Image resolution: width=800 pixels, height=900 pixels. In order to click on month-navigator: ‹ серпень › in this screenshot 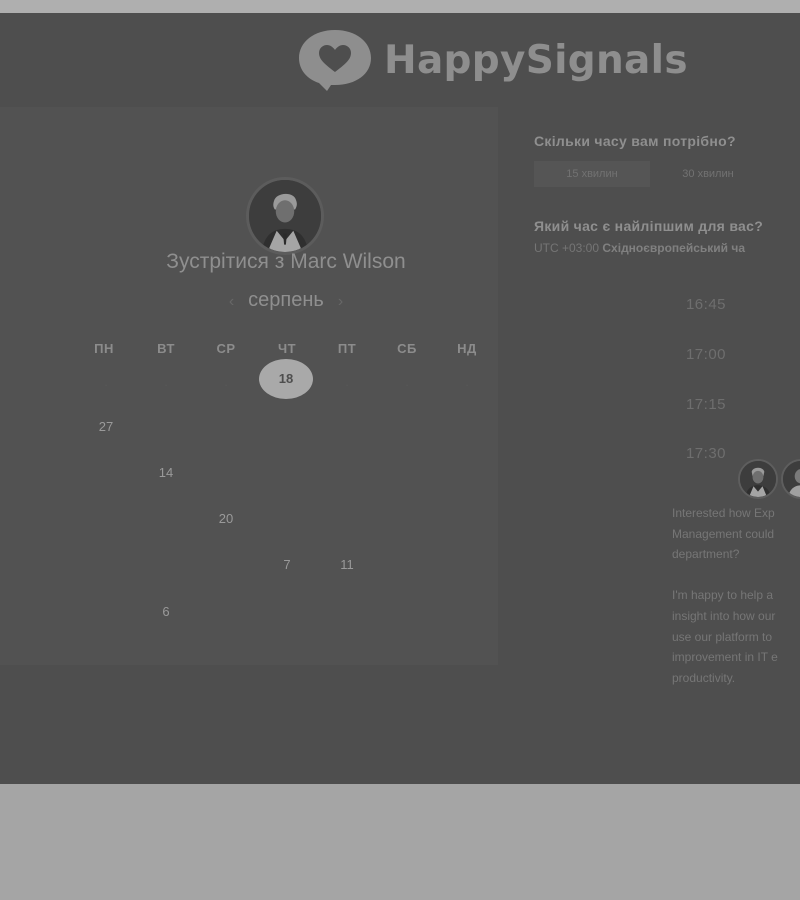, I will do `click(286, 300)`.